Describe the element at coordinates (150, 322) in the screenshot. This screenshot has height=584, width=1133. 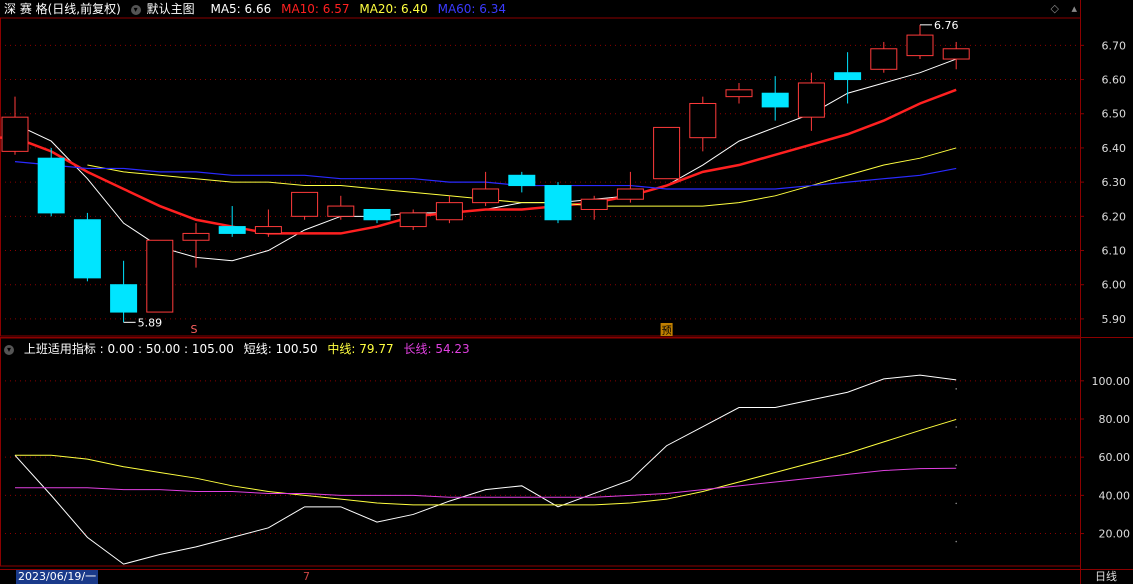
I see `low-price-label: 5.89` at that location.